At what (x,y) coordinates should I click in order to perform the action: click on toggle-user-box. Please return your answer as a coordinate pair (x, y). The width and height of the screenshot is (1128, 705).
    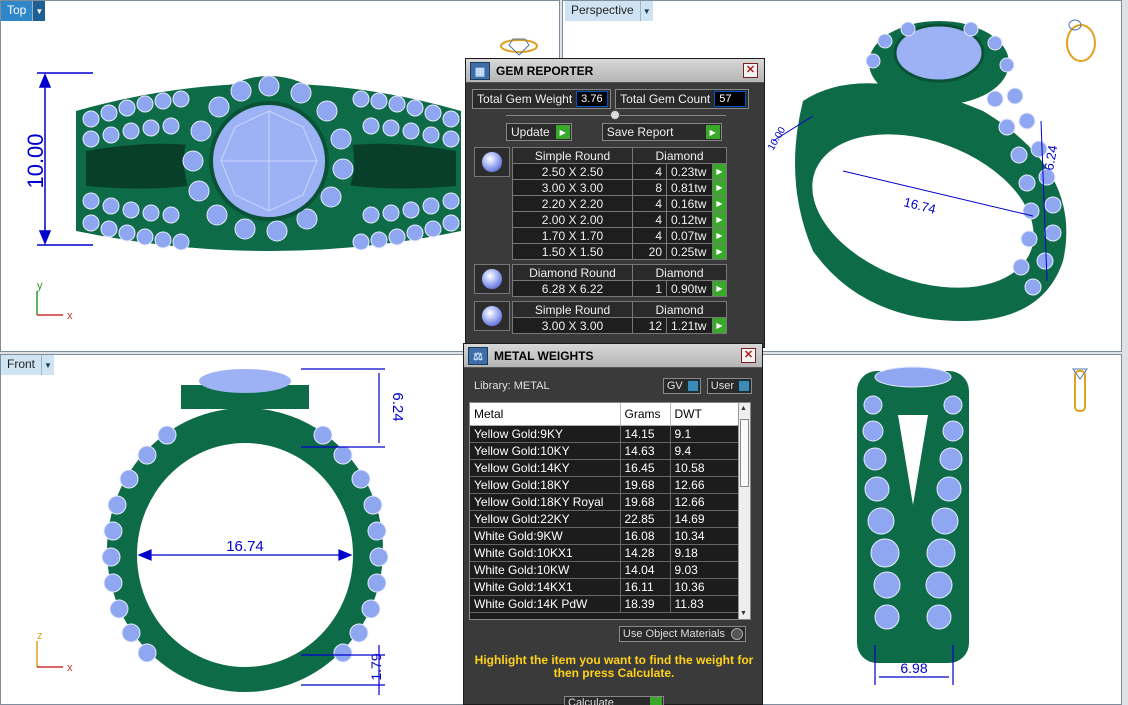
    Looking at the image, I should click on (744, 386).